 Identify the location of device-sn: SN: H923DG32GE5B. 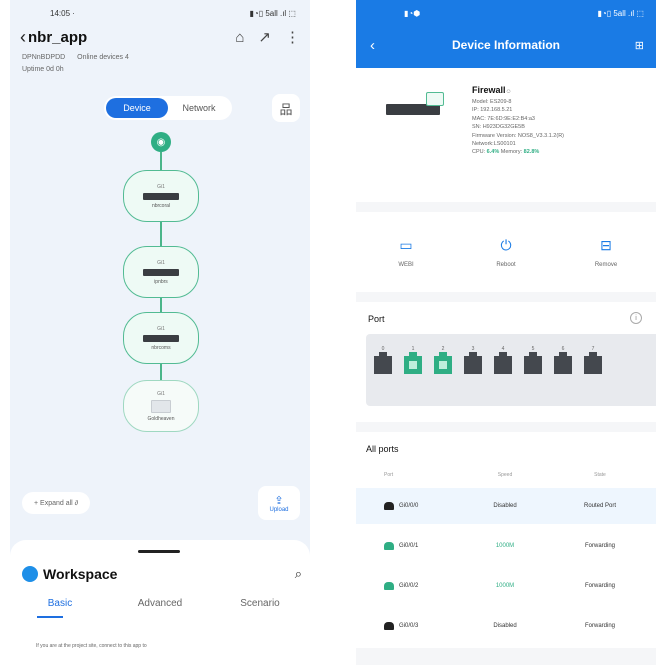
(498, 127).